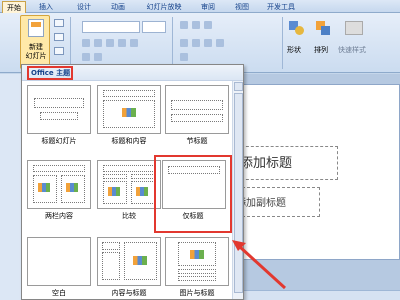 The image size is (400, 300). Describe the element at coordinates (59, 216) in the screenshot. I see `layout-label: 两栏内容` at that location.